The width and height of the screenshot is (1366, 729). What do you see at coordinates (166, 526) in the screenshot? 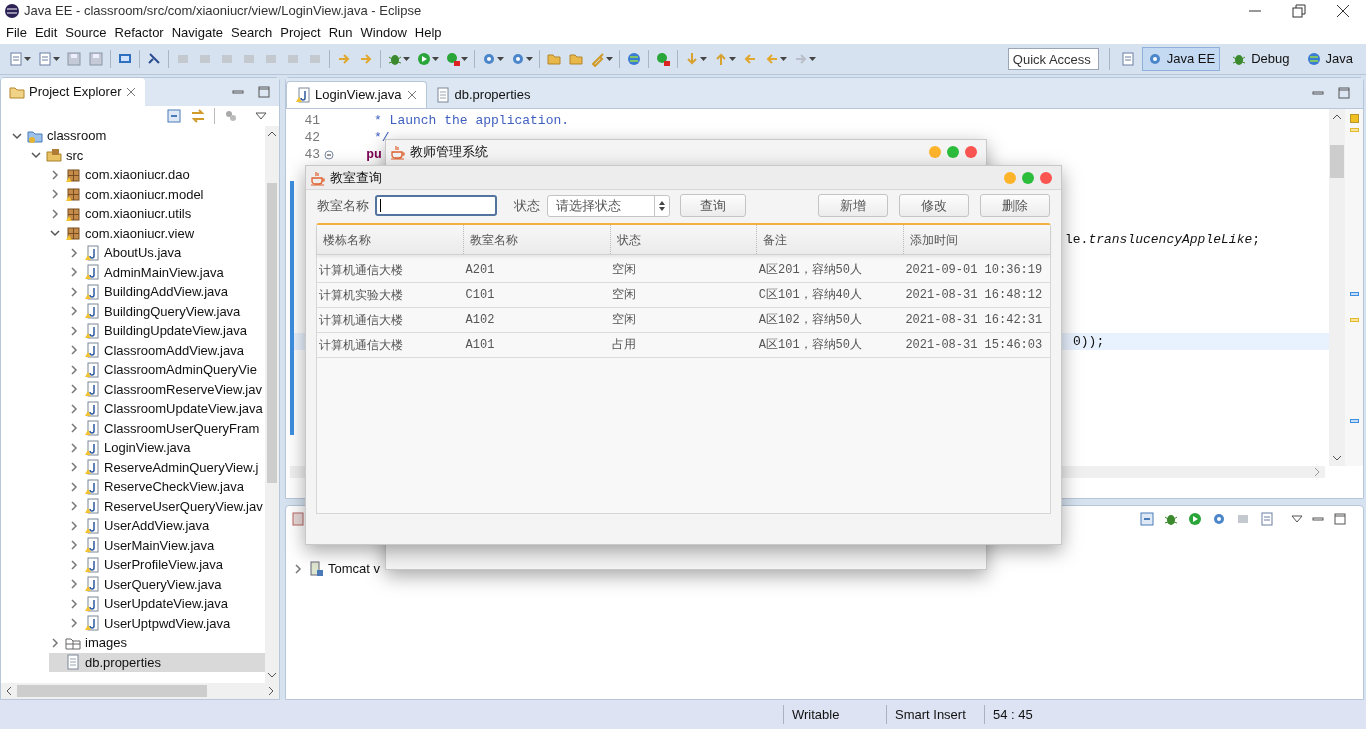
I see `tree-item: UserAddView.java` at bounding box center [166, 526].